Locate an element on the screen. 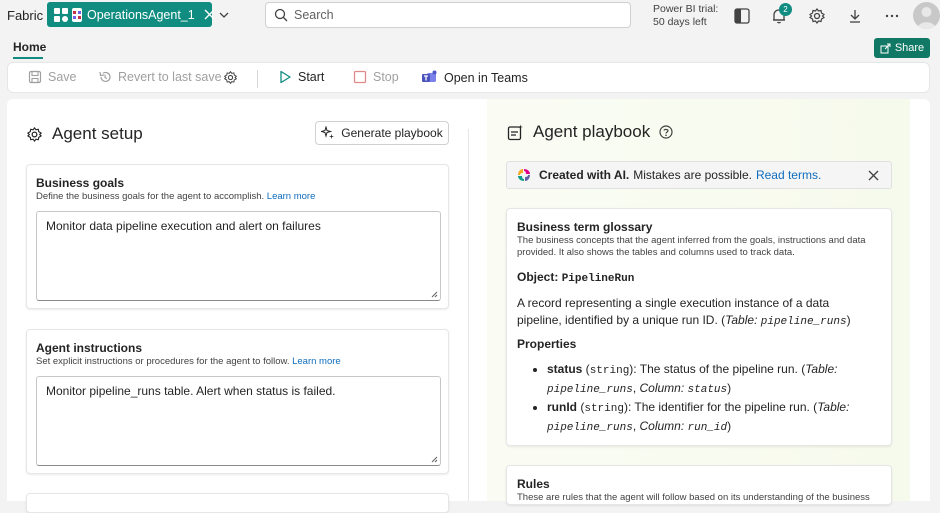 Image resolution: width=940 pixels, height=513 pixels. agent-playbook-heading: Agent playbook is located at coordinates (590, 132).